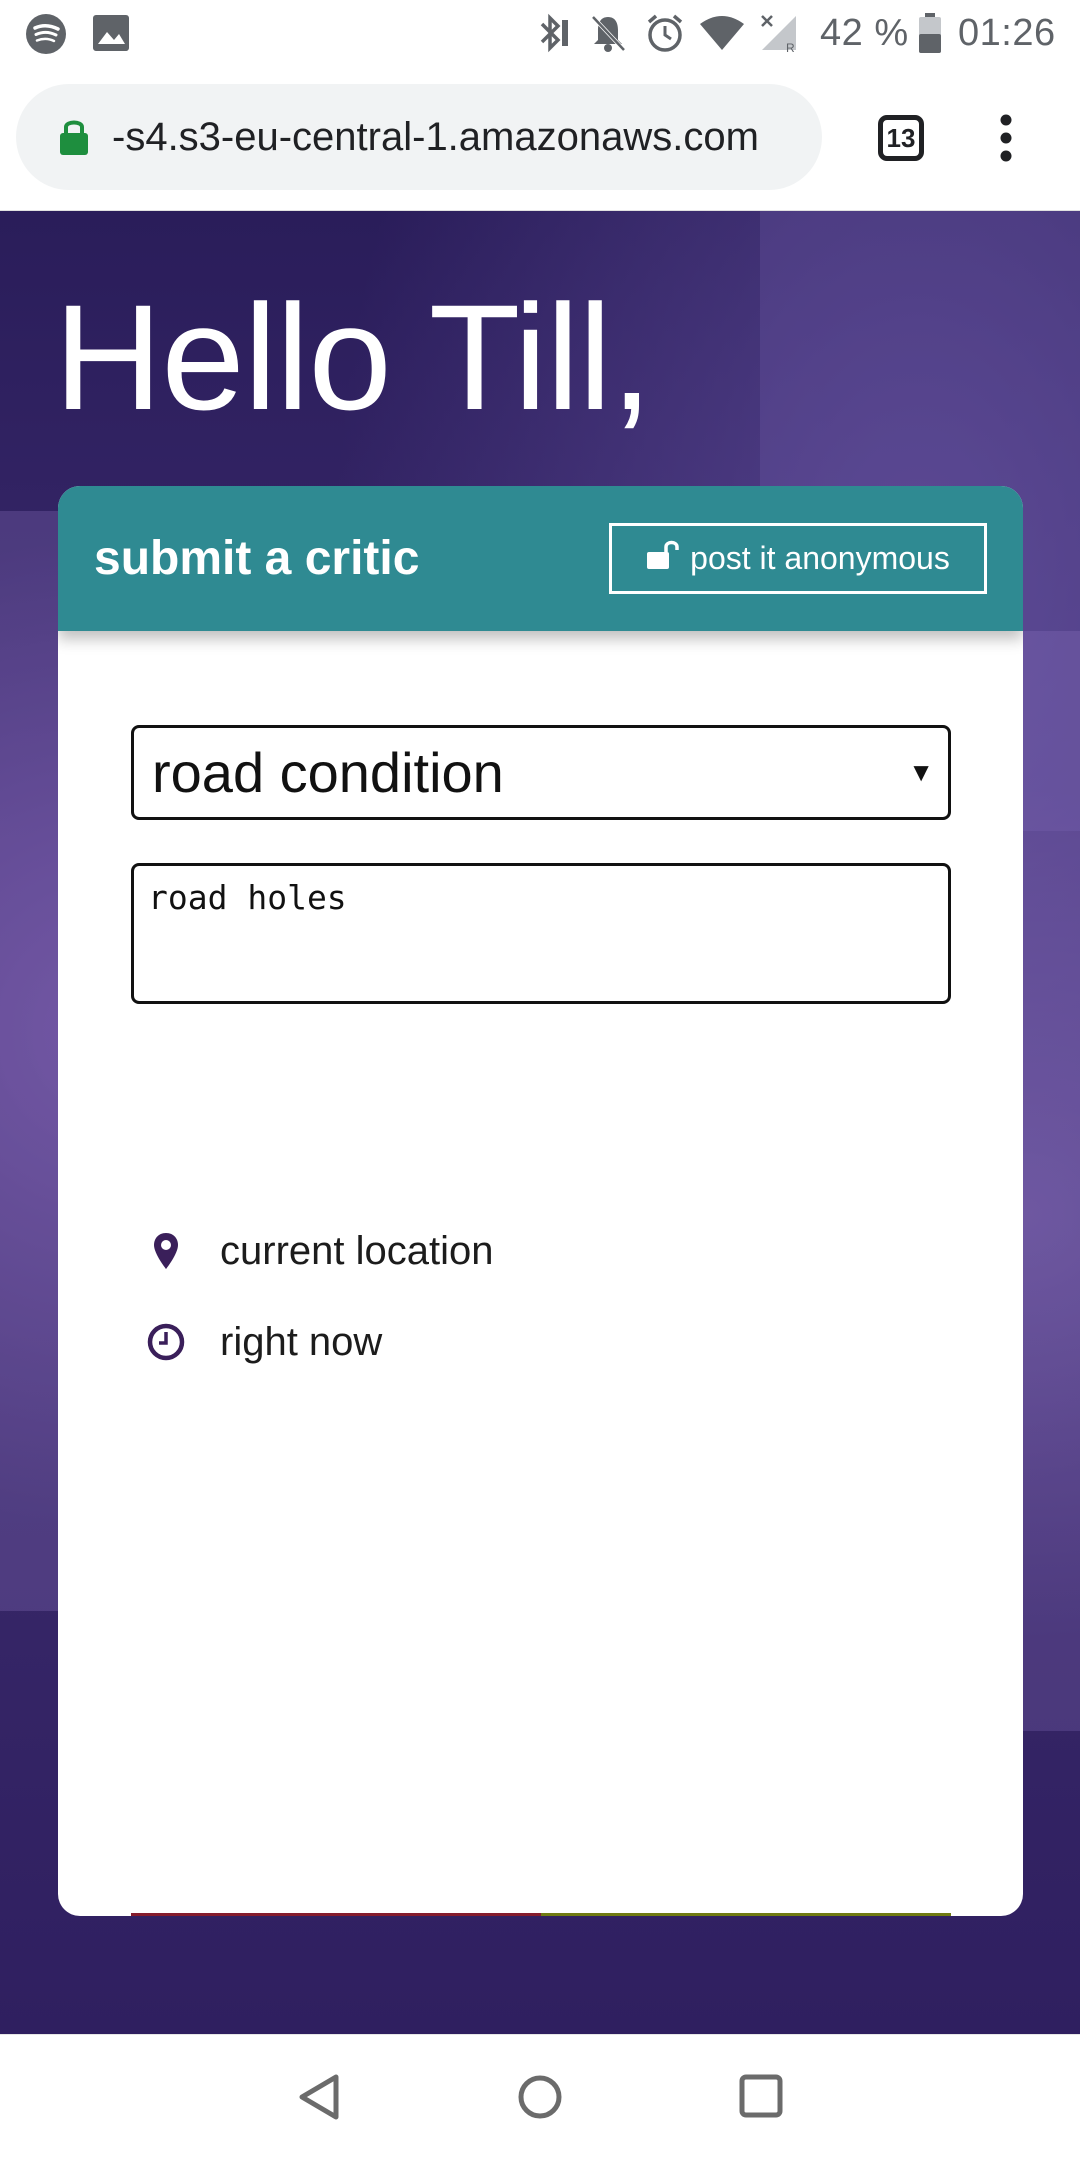 The image size is (1080, 2160). I want to click on location-row: current location, so click(317, 1251).